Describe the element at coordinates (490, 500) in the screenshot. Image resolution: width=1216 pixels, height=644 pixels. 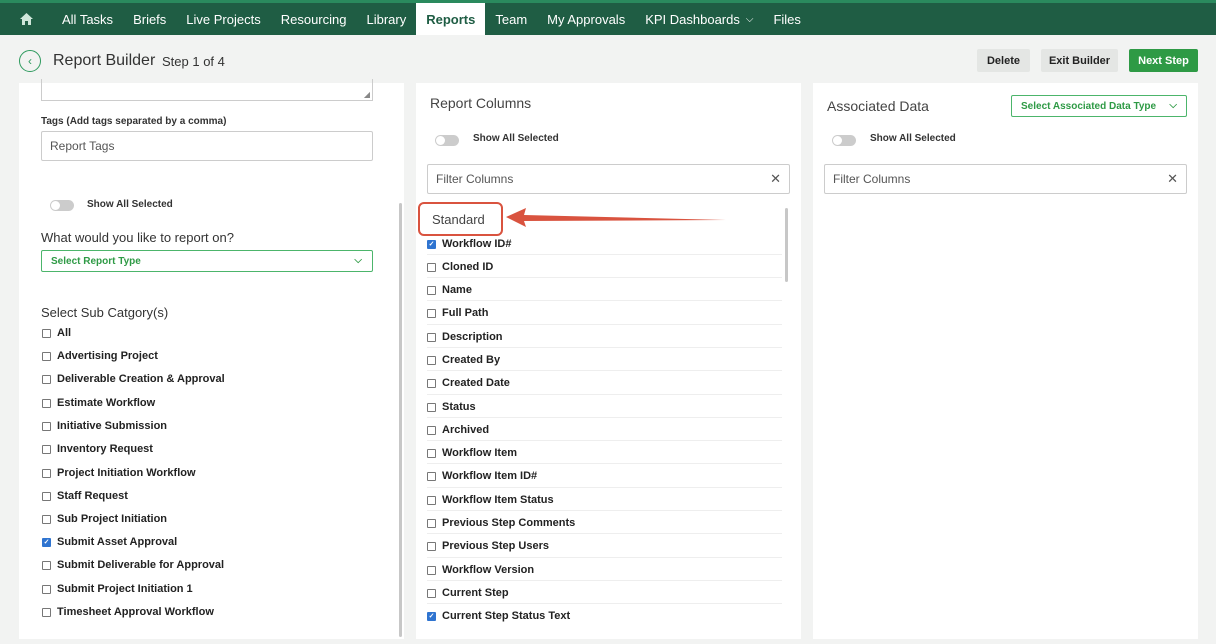
I see `column-item: Workflow Item Status` at that location.